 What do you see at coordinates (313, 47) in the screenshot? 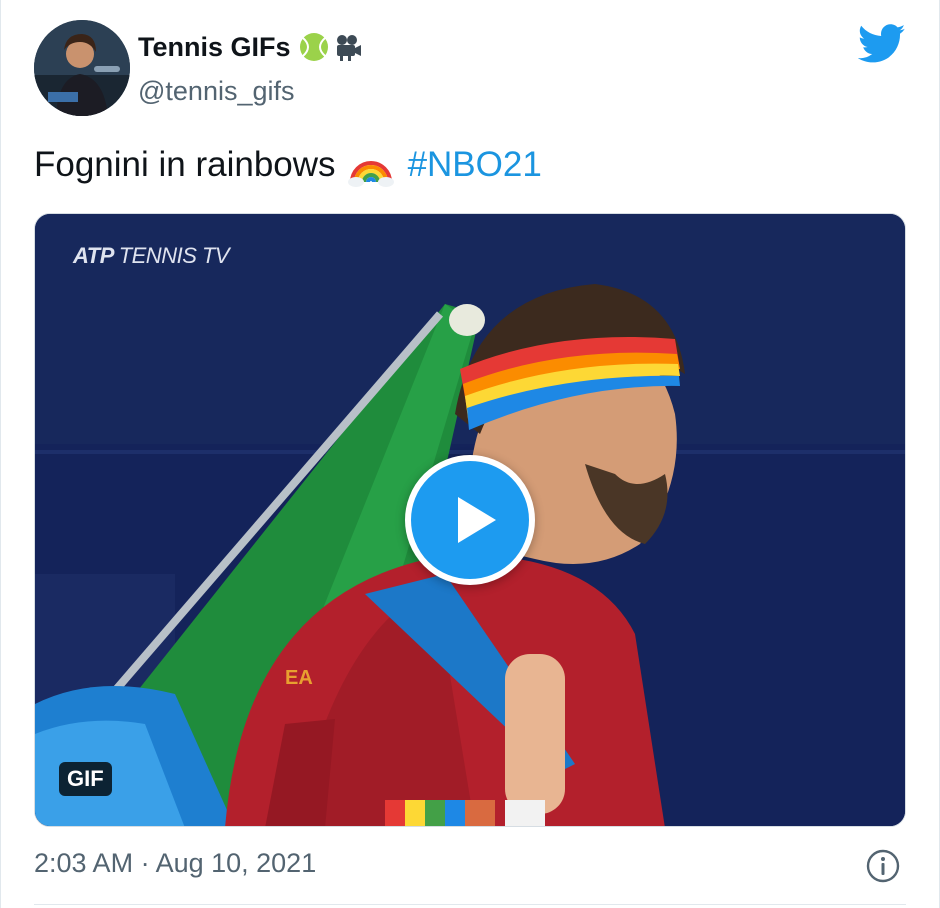
I see `tennis-ball-icon` at bounding box center [313, 47].